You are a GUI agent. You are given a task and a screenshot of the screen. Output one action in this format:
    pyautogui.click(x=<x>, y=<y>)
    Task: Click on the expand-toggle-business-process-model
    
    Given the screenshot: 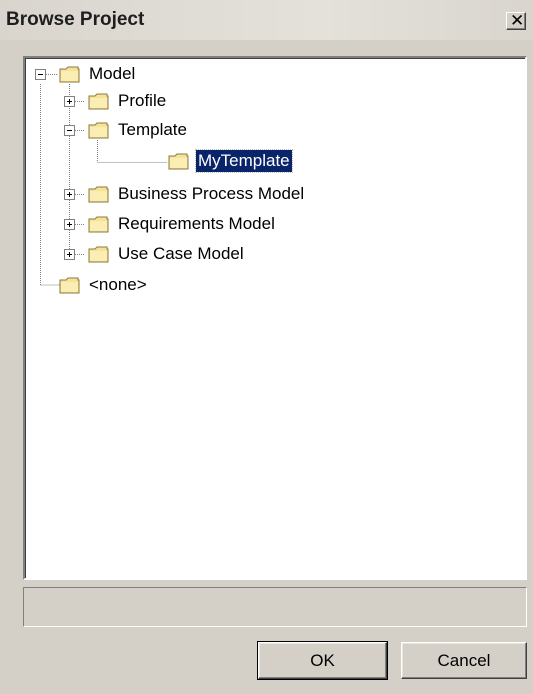 What is the action you would take?
    pyautogui.click(x=69, y=194)
    